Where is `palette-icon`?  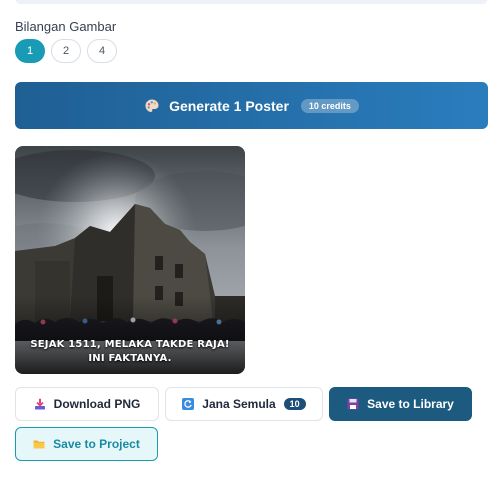
palette-icon is located at coordinates (152, 106).